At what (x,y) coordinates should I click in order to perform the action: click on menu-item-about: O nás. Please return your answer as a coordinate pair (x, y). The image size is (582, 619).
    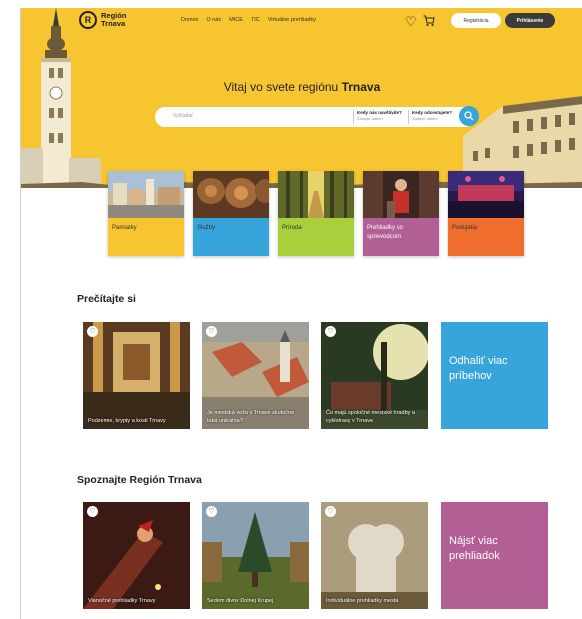
    Looking at the image, I should click on (213, 20).